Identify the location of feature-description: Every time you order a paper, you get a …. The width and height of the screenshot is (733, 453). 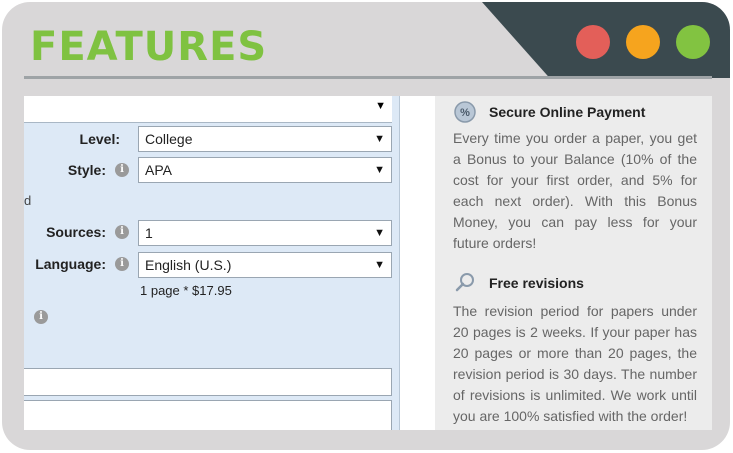
(575, 190).